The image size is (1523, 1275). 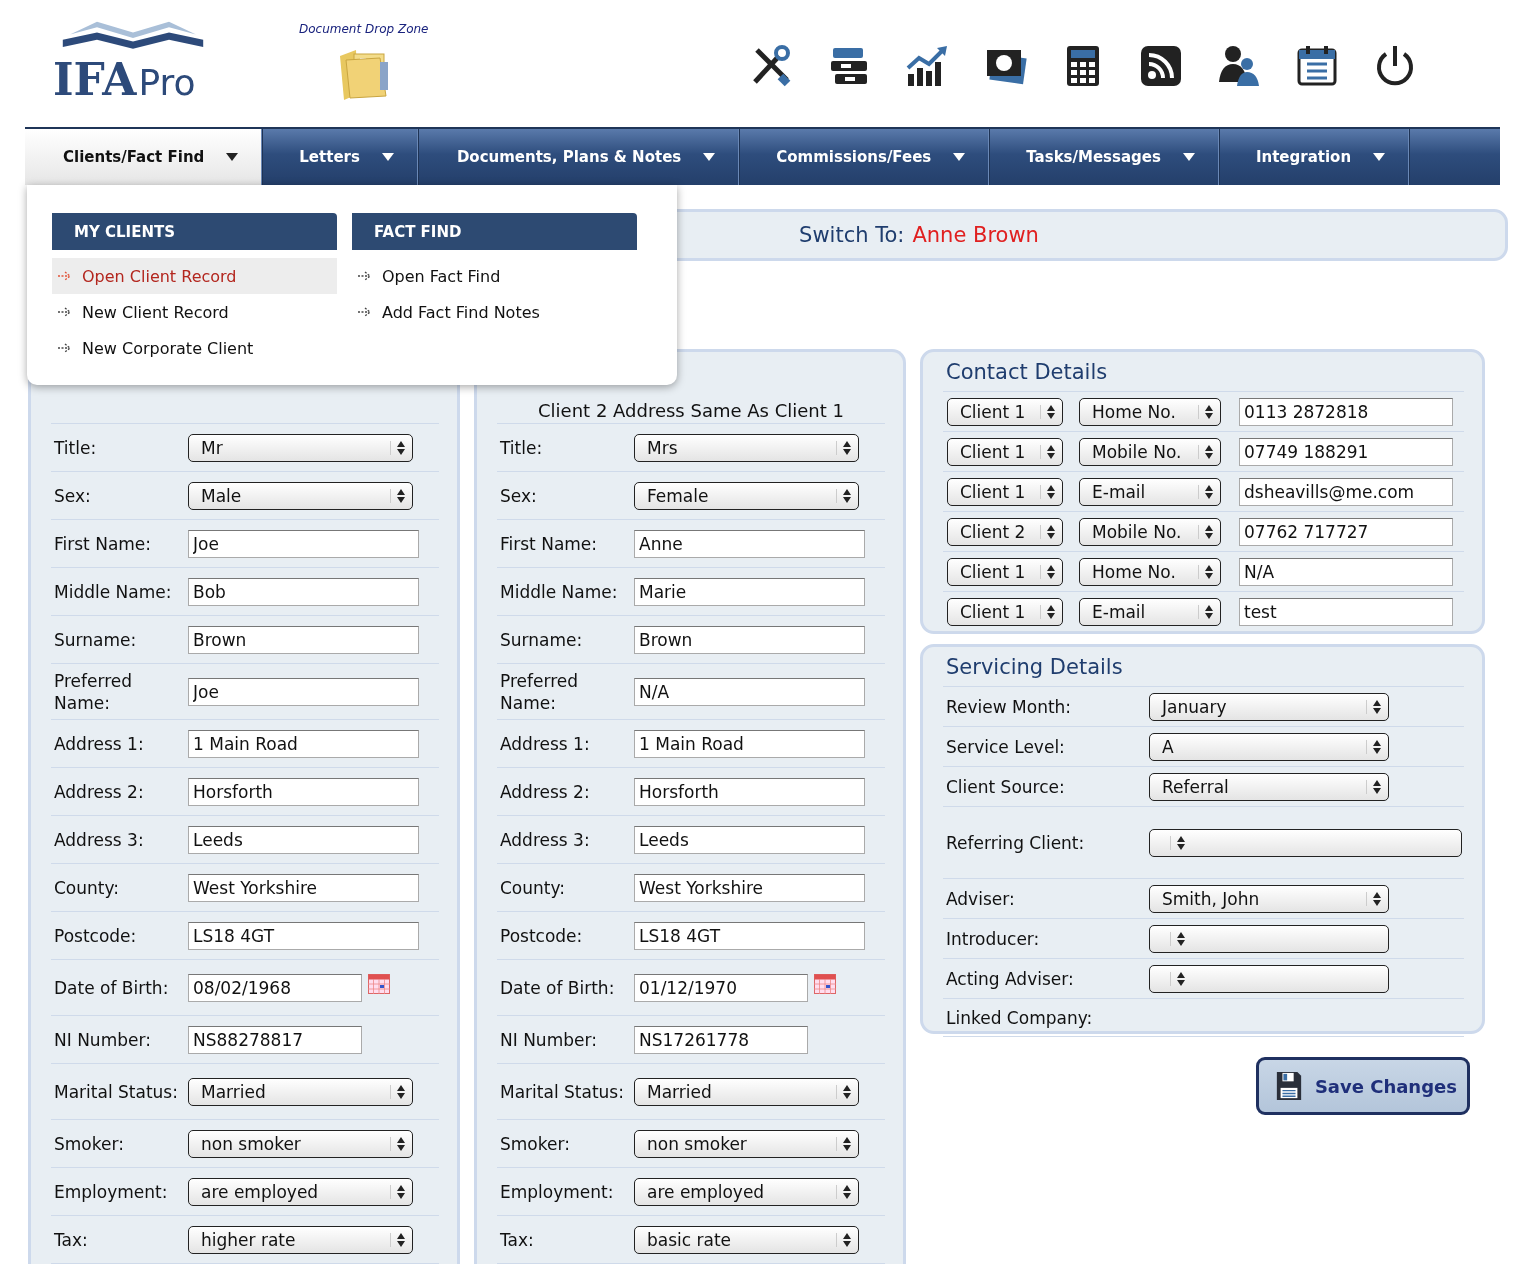 I want to click on field-label: Sex:, so click(x=72, y=495).